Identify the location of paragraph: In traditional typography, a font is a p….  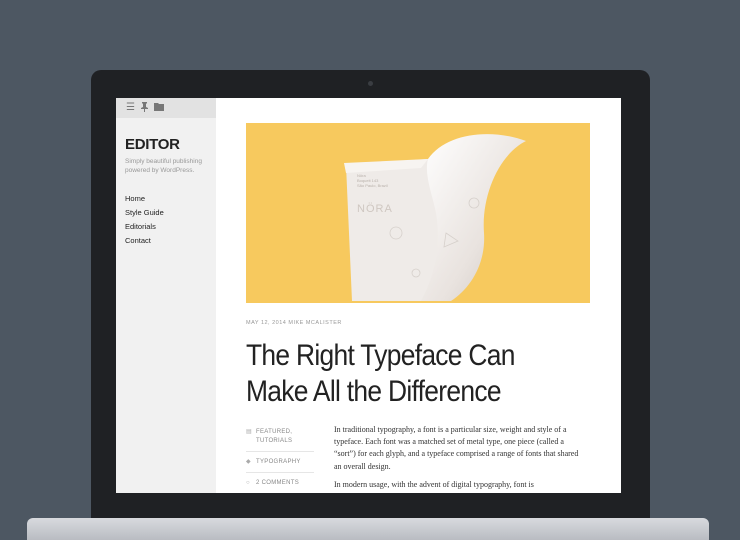
(456, 448).